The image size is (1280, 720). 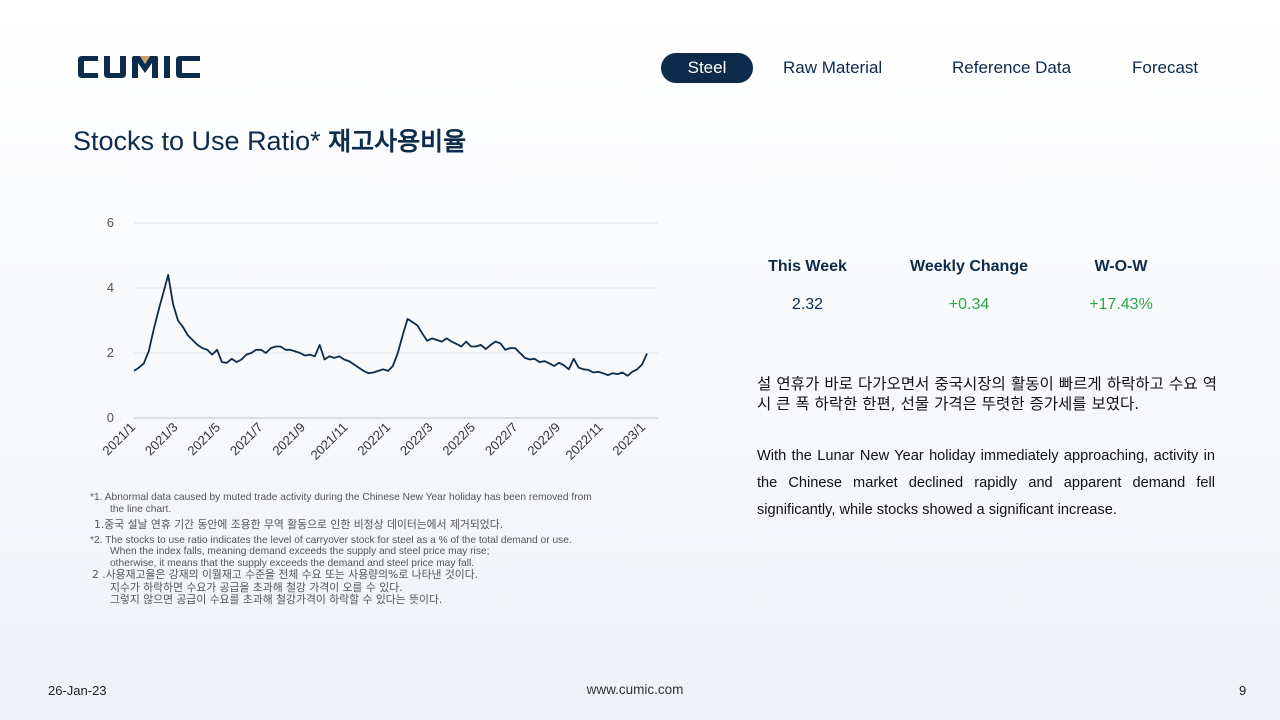 I want to click on page-title-en: Stocks to Use Ratio*, so click(x=197, y=141).